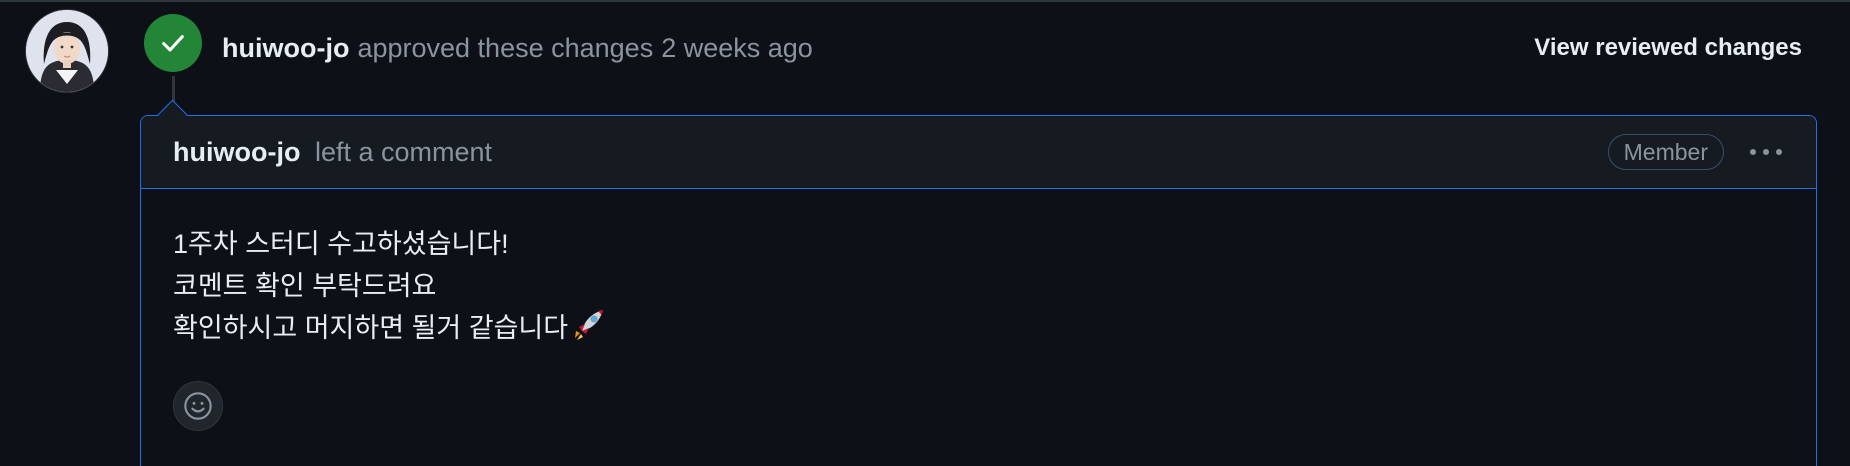  I want to click on avatar-photo, so click(67, 51).